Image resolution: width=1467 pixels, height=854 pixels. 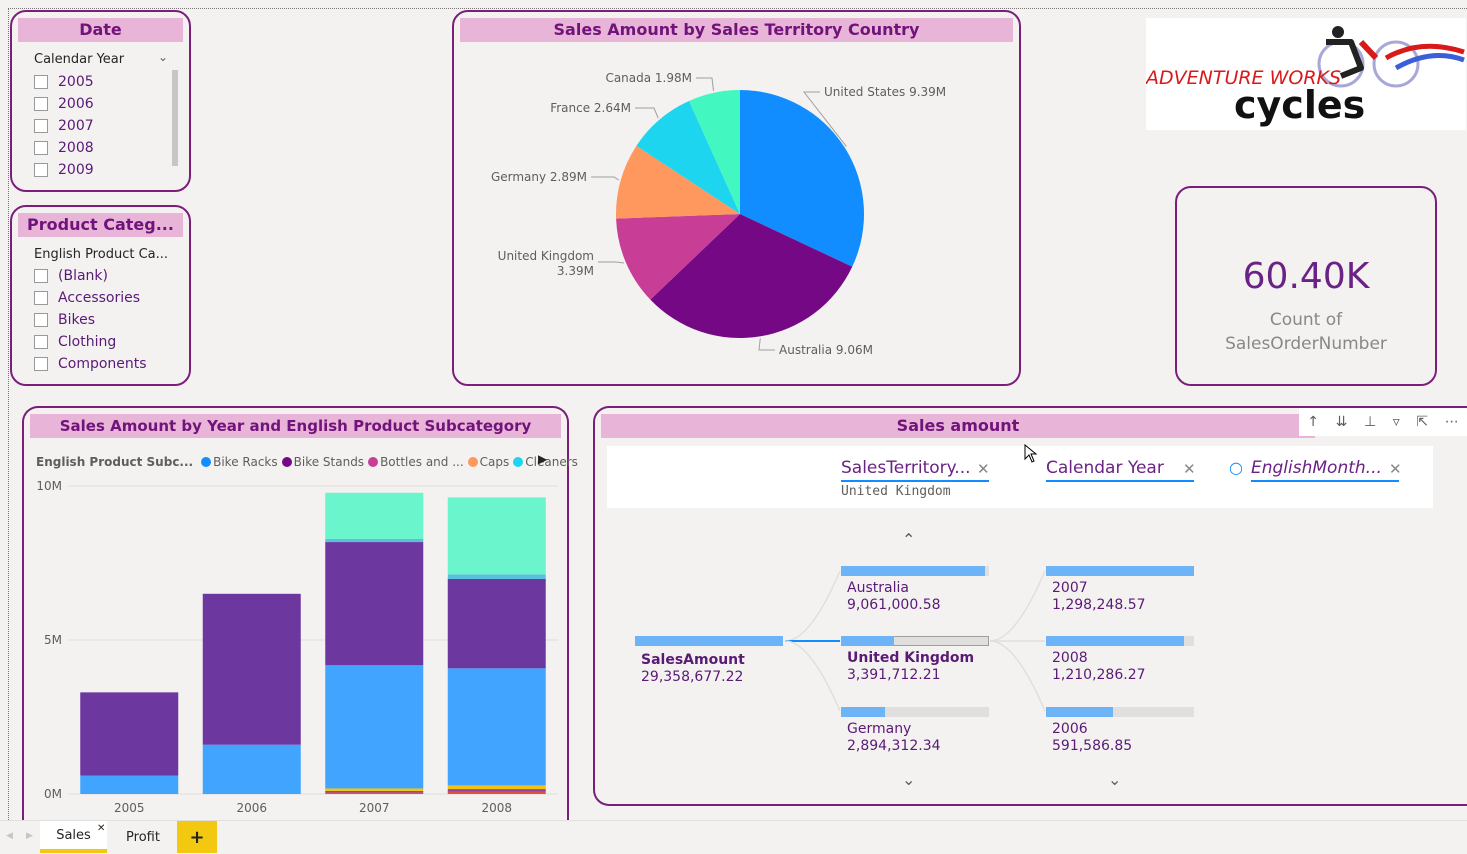 I want to click on date-slicer-item: 2006, so click(x=64, y=104).